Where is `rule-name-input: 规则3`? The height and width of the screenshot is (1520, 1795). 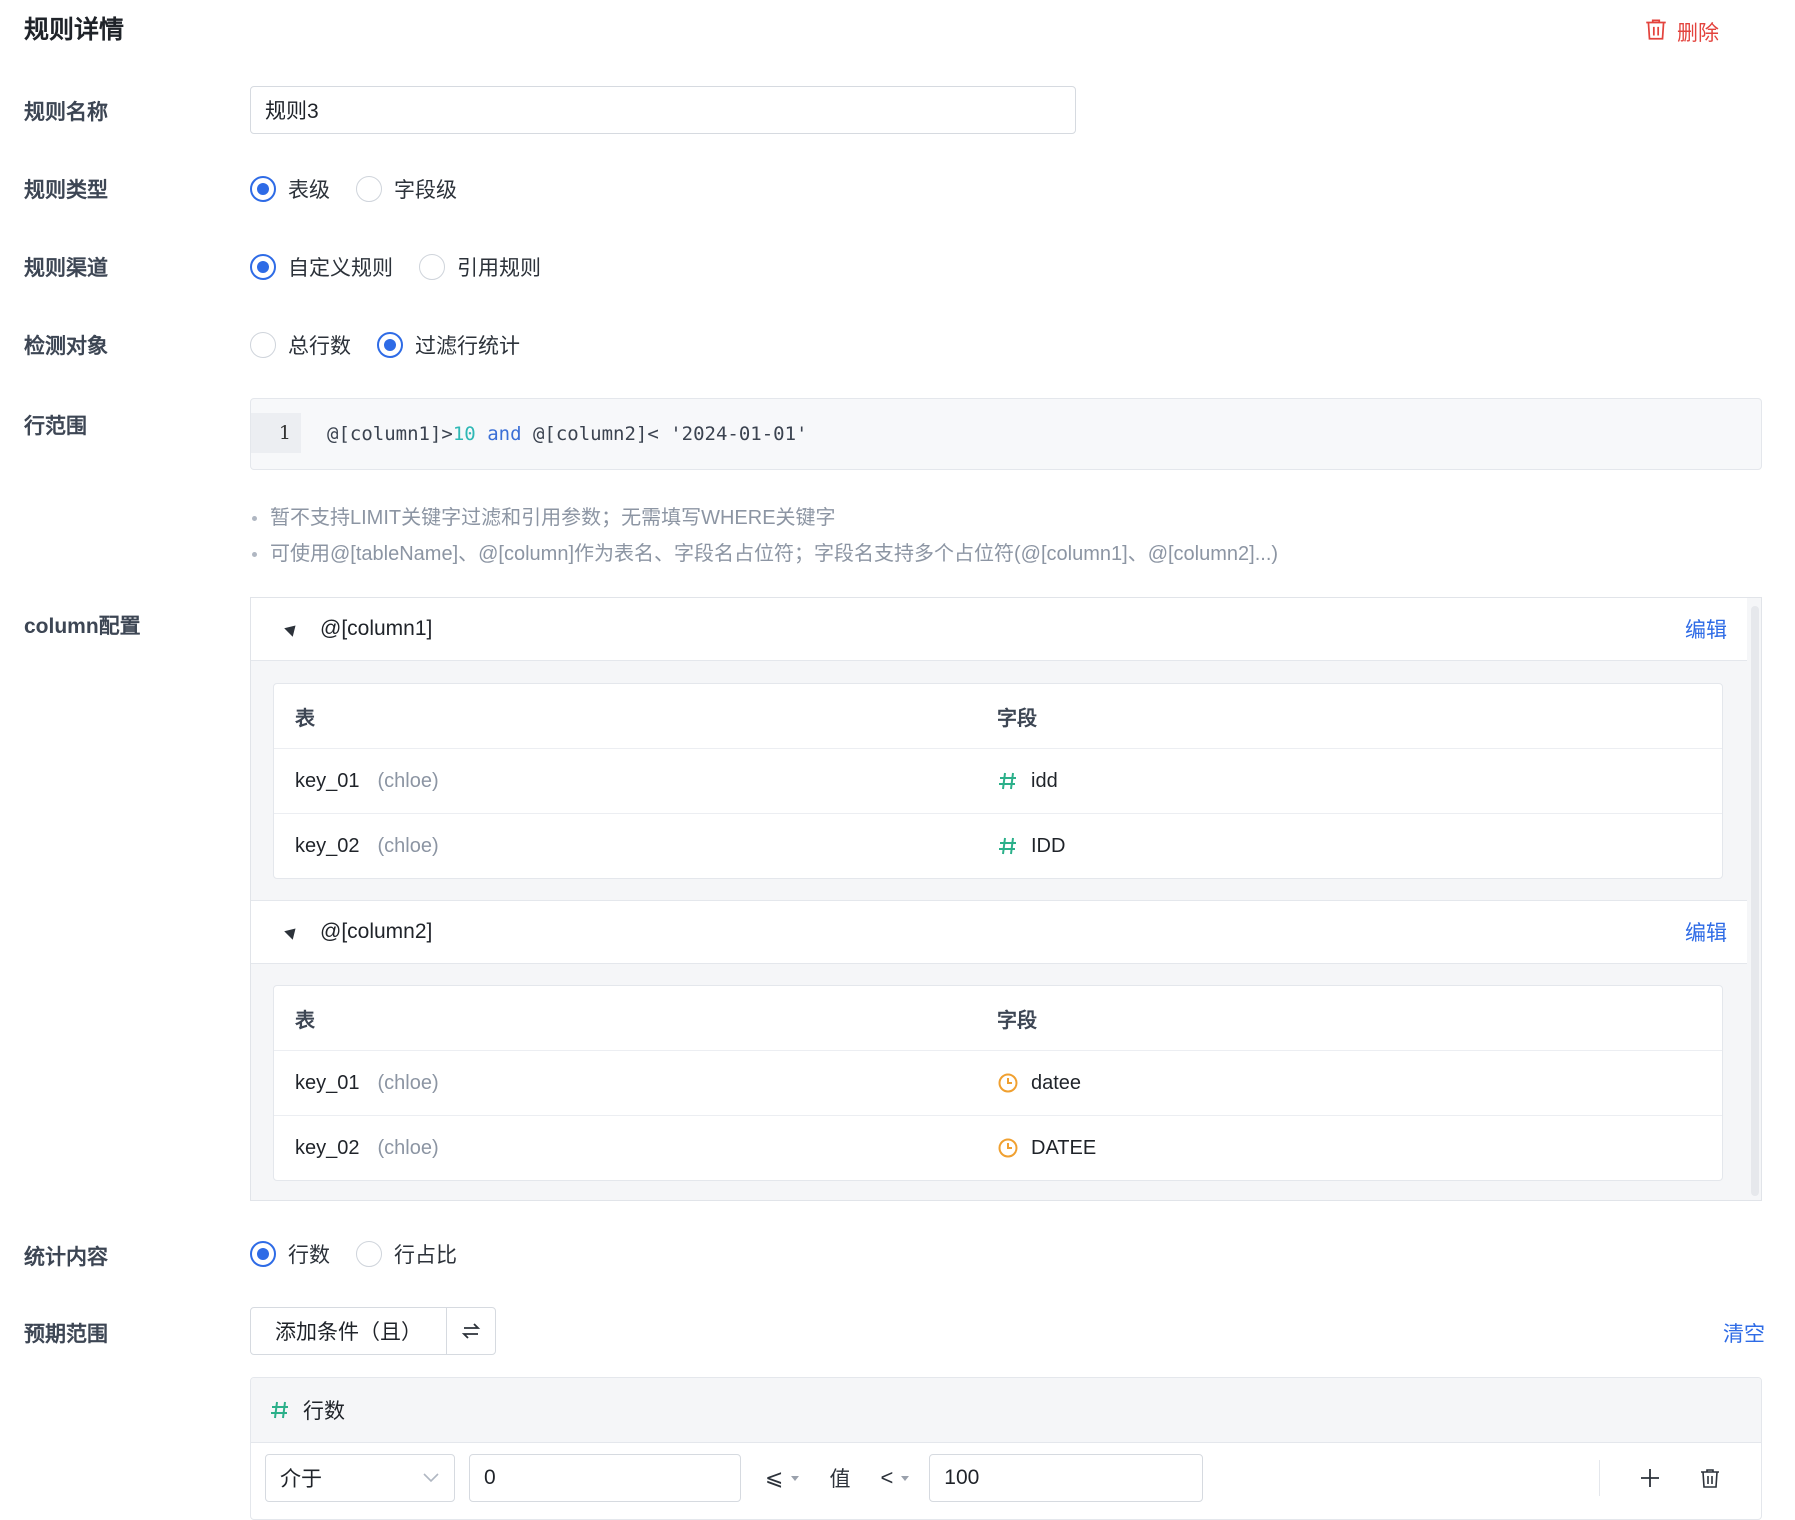
rule-name-input: 规则3 is located at coordinates (663, 110).